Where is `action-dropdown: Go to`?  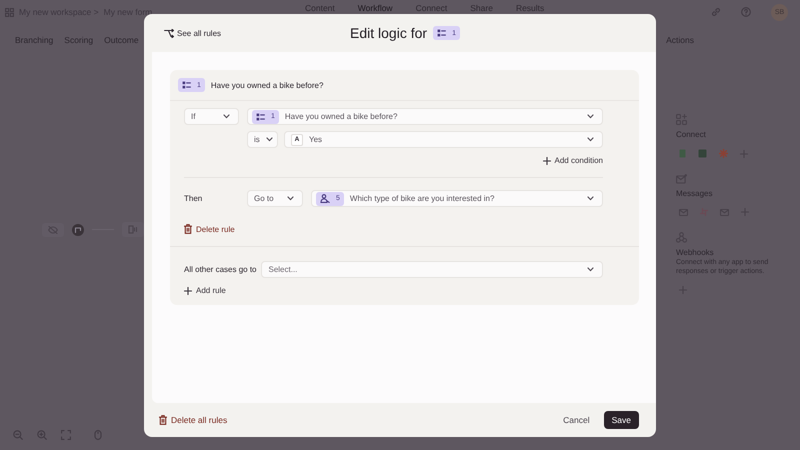
action-dropdown: Go to is located at coordinates (275, 198).